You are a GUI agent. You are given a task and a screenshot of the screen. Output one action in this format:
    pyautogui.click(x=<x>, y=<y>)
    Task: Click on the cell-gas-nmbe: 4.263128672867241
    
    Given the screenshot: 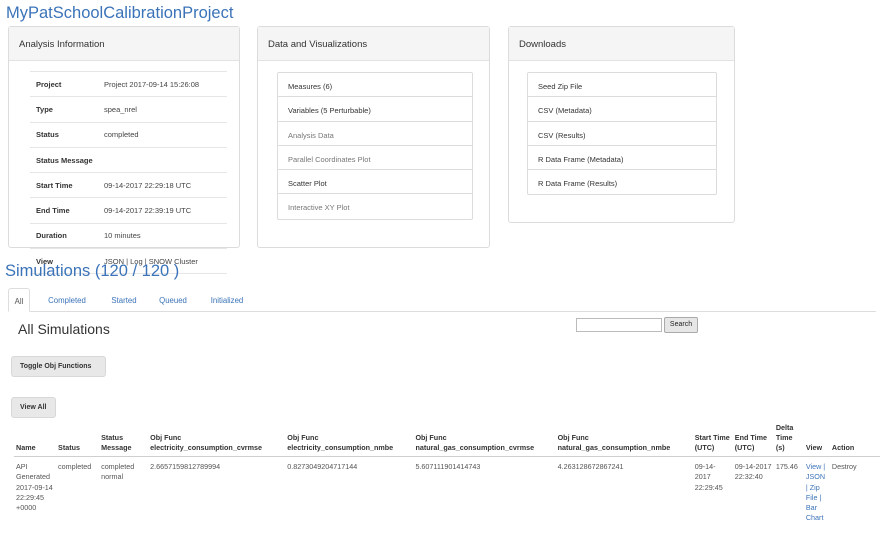 What is the action you would take?
    pyautogui.click(x=590, y=466)
    